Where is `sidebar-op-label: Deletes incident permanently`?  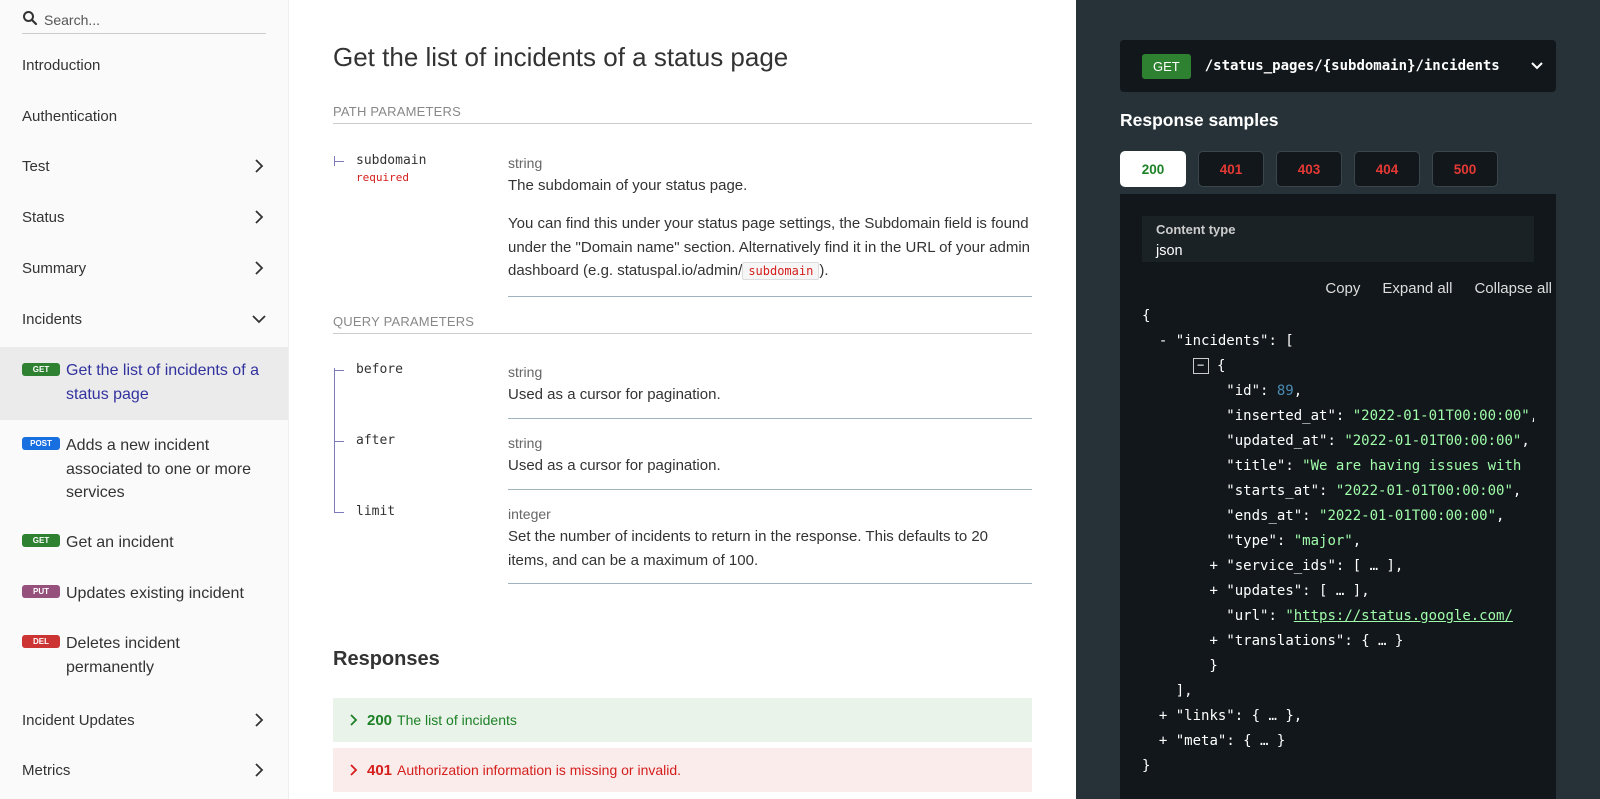 sidebar-op-label: Deletes incident permanently is located at coordinates (123, 655).